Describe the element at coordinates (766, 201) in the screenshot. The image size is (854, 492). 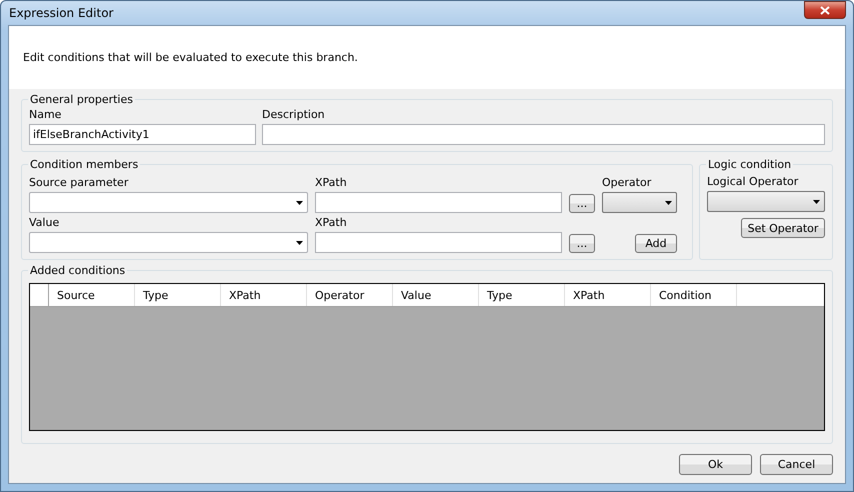
I see `logical-operator-dropdown` at that location.